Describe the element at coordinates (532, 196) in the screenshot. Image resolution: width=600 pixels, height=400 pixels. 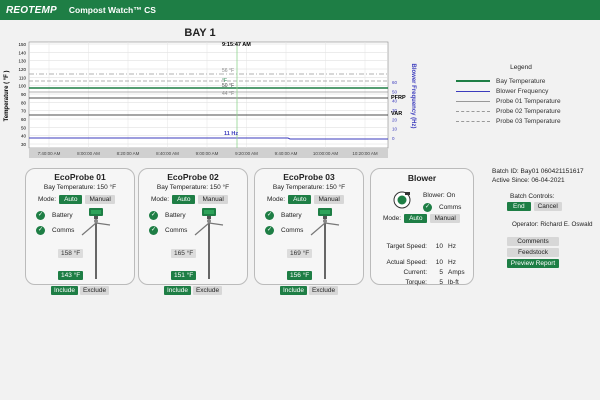
I see `batch-controls-label: Batch Controls:` at that location.